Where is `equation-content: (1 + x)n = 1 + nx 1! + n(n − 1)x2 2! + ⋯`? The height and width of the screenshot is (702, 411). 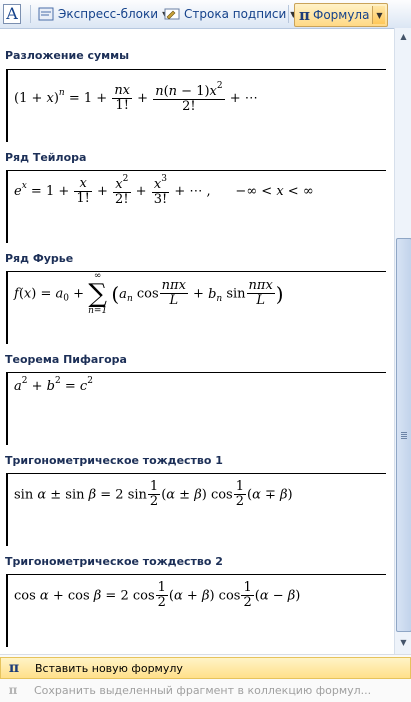
equation-content: (1 + x)n = 1 + nx 1! + n(n − 1)x2 2! + ⋯ is located at coordinates (136, 98).